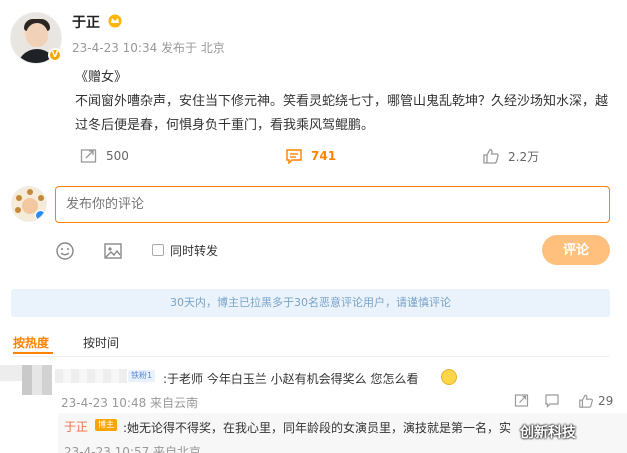  What do you see at coordinates (101, 77) in the screenshot?
I see `post-title: 《赠女》` at bounding box center [101, 77].